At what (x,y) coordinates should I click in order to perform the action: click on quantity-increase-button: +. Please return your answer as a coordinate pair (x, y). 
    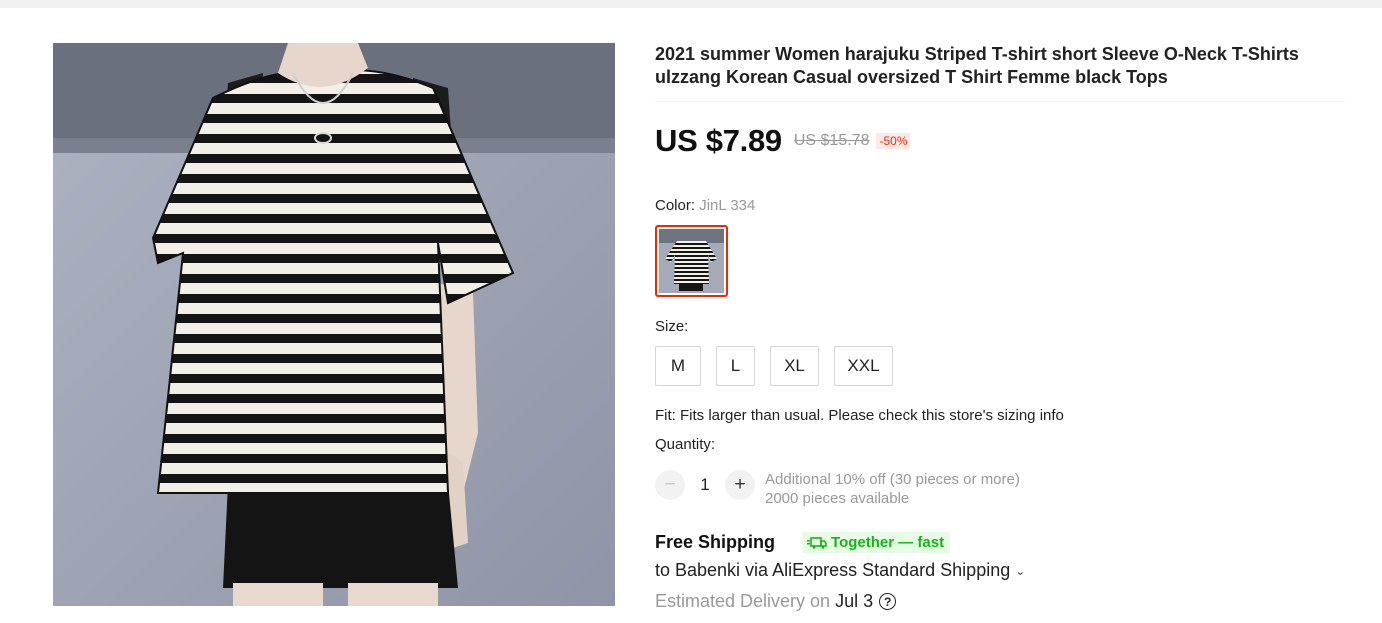
    Looking at the image, I should click on (740, 485).